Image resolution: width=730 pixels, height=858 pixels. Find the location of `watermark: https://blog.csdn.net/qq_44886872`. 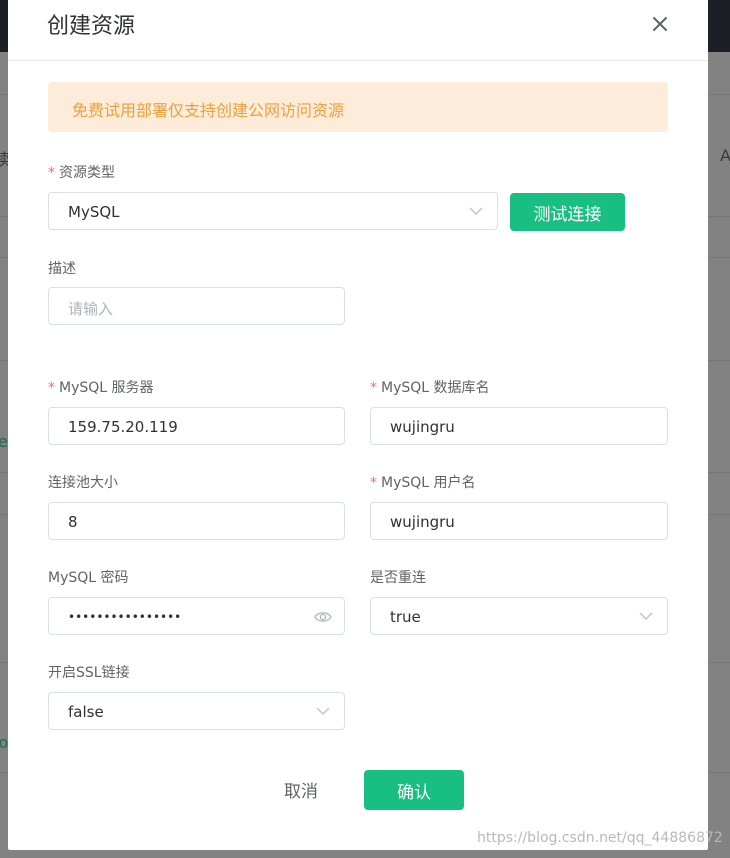

watermark: https://blog.csdn.net/qq_44886872 is located at coordinates (600, 838).